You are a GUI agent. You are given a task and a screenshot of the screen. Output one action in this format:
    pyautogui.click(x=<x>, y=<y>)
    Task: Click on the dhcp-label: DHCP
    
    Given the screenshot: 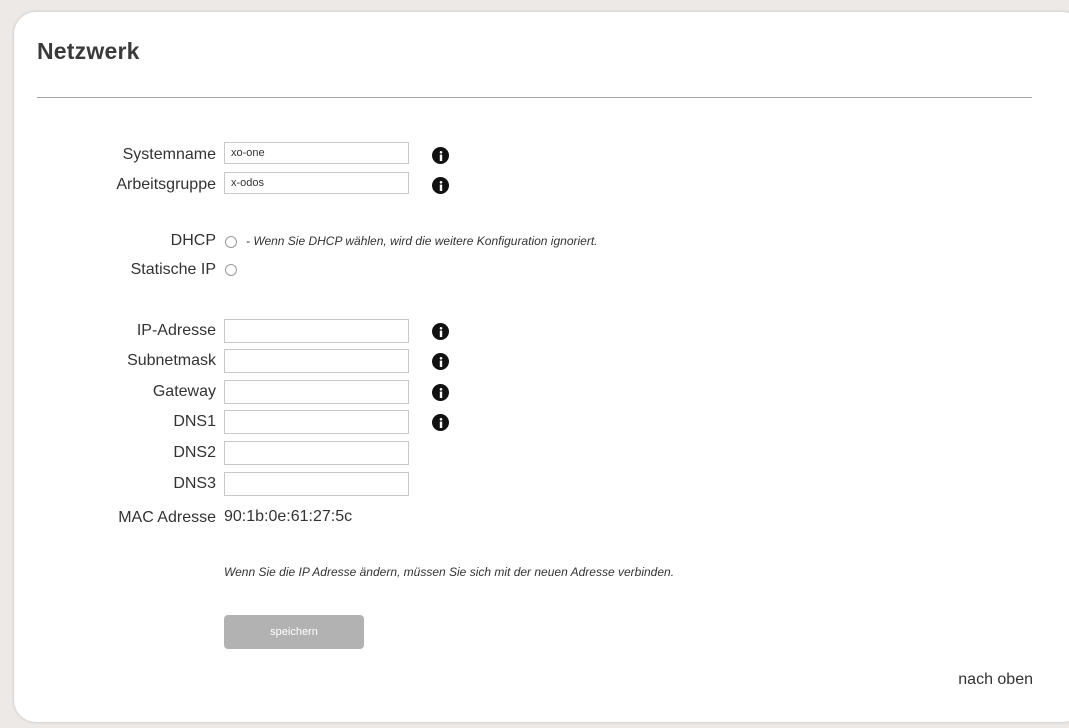 What is the action you would take?
    pyautogui.click(x=193, y=240)
    